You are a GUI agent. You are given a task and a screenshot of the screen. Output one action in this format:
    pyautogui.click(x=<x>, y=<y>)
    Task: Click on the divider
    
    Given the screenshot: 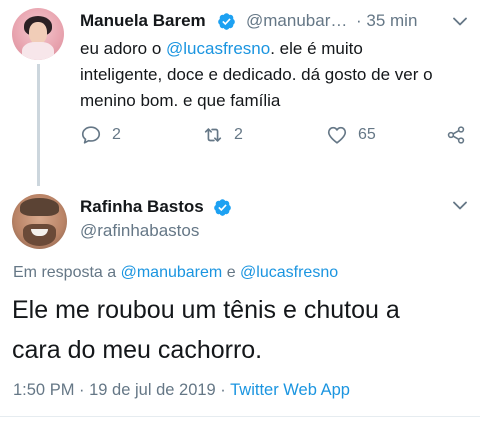 What is the action you would take?
    pyautogui.click(x=240, y=416)
    